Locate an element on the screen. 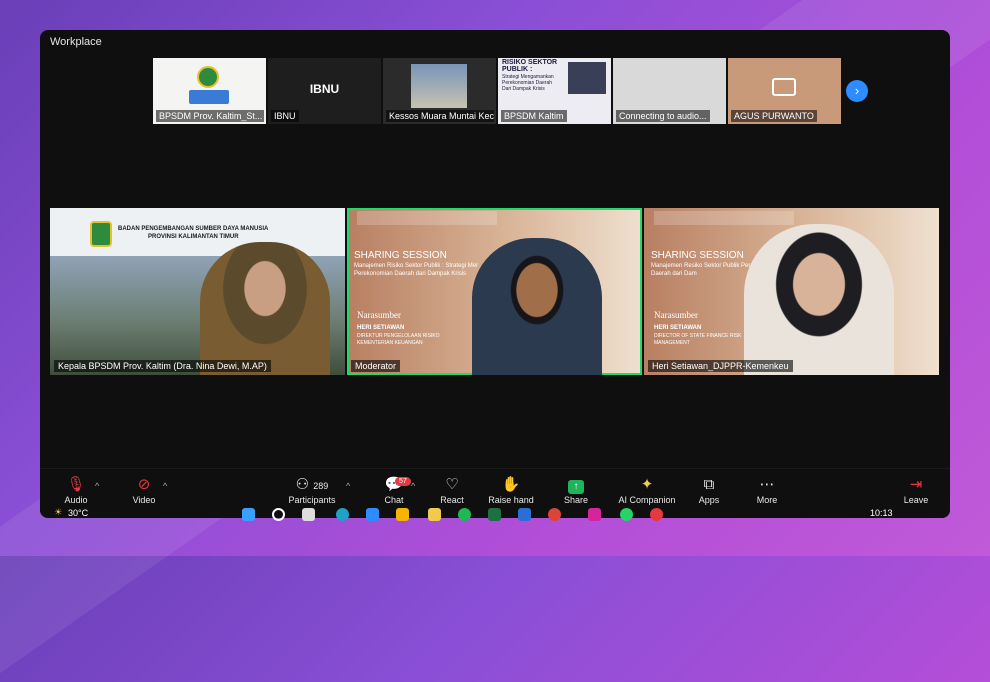 The image size is (990, 682). audio-button: 🎙 Audio is located at coordinates (76, 490).